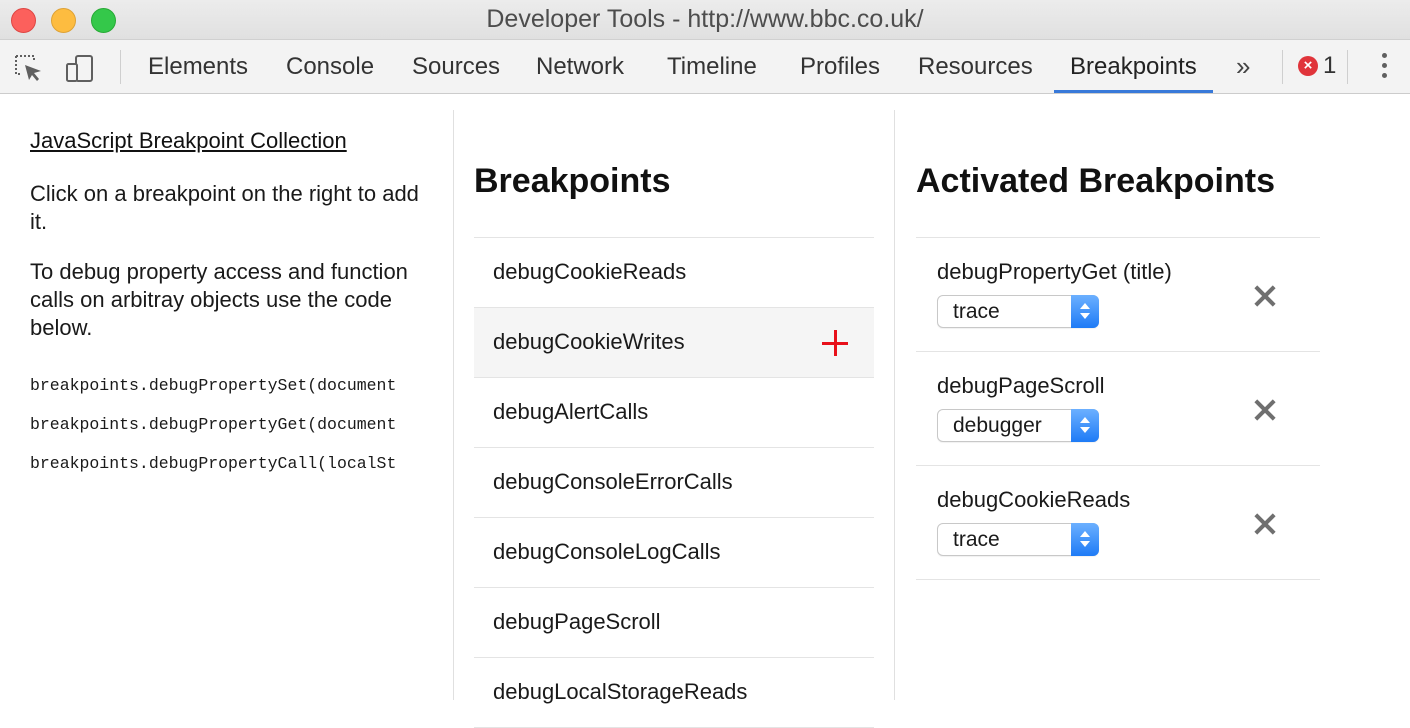 Image resolution: width=1410 pixels, height=728 pixels. I want to click on code-line: breakpoints.debugPropertyGet(document, so click(213, 424).